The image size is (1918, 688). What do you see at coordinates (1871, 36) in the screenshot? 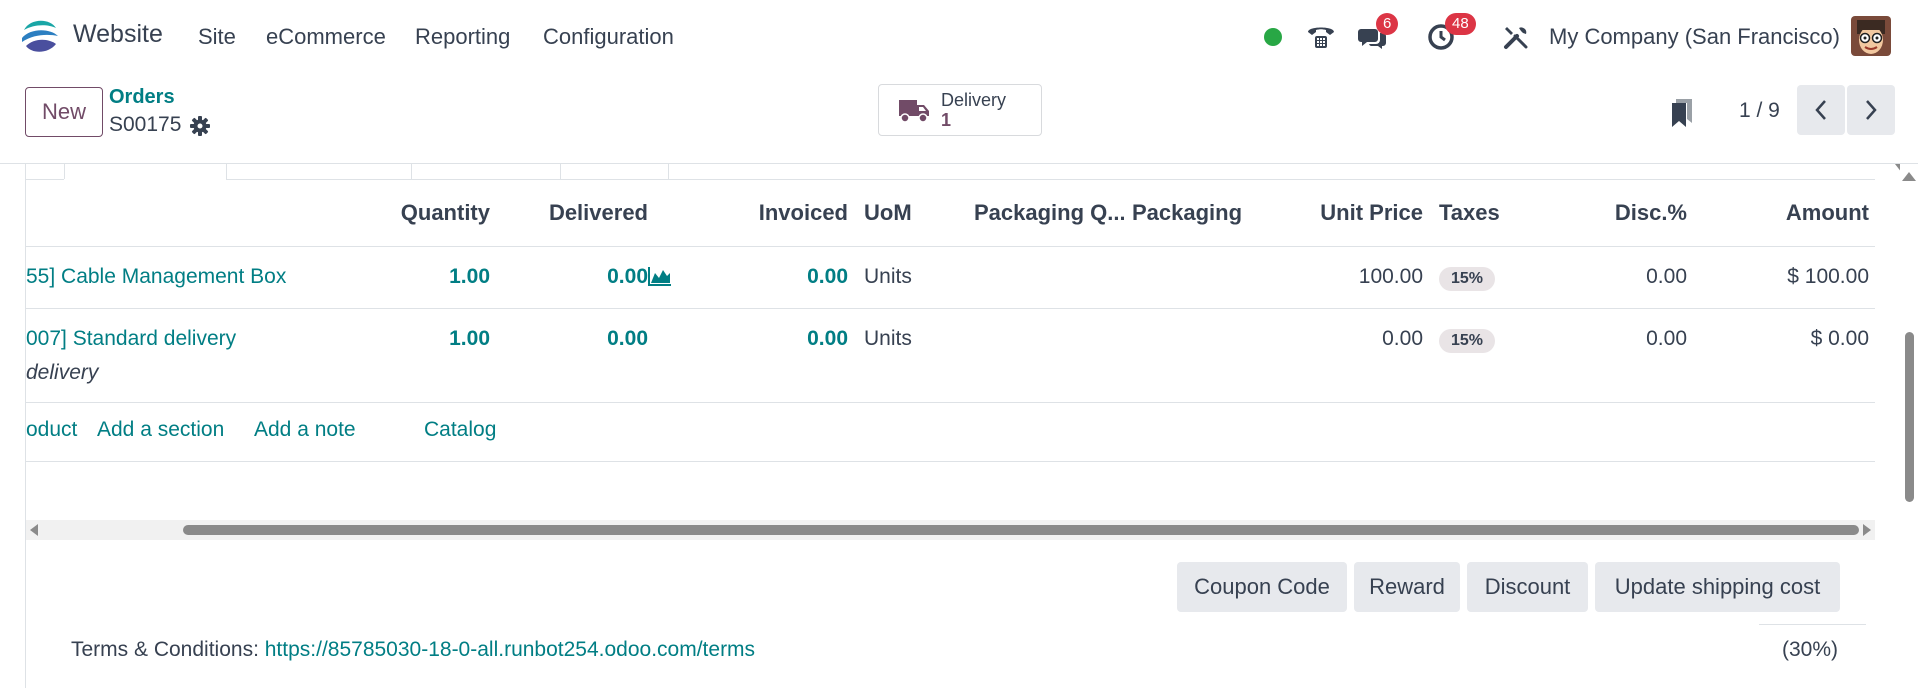
I see `user-avatar` at bounding box center [1871, 36].